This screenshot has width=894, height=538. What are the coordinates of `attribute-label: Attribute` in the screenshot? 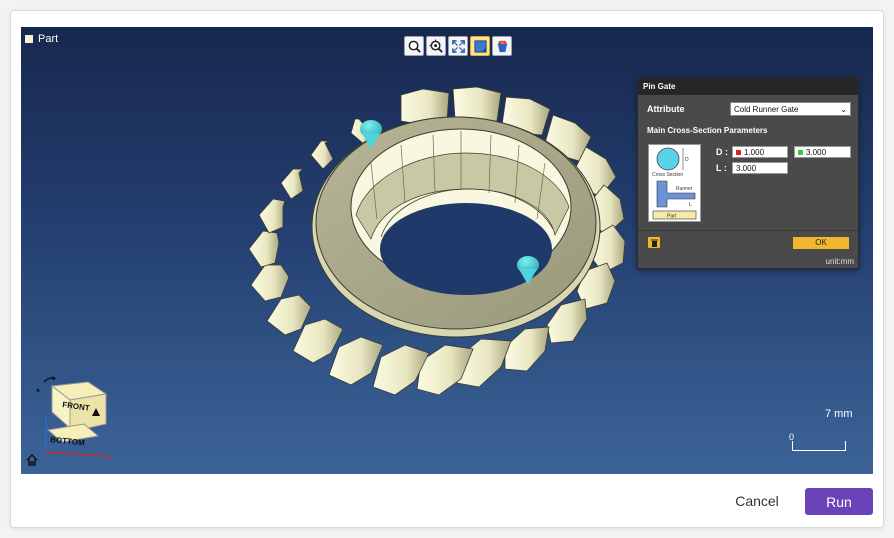 It's located at (666, 109).